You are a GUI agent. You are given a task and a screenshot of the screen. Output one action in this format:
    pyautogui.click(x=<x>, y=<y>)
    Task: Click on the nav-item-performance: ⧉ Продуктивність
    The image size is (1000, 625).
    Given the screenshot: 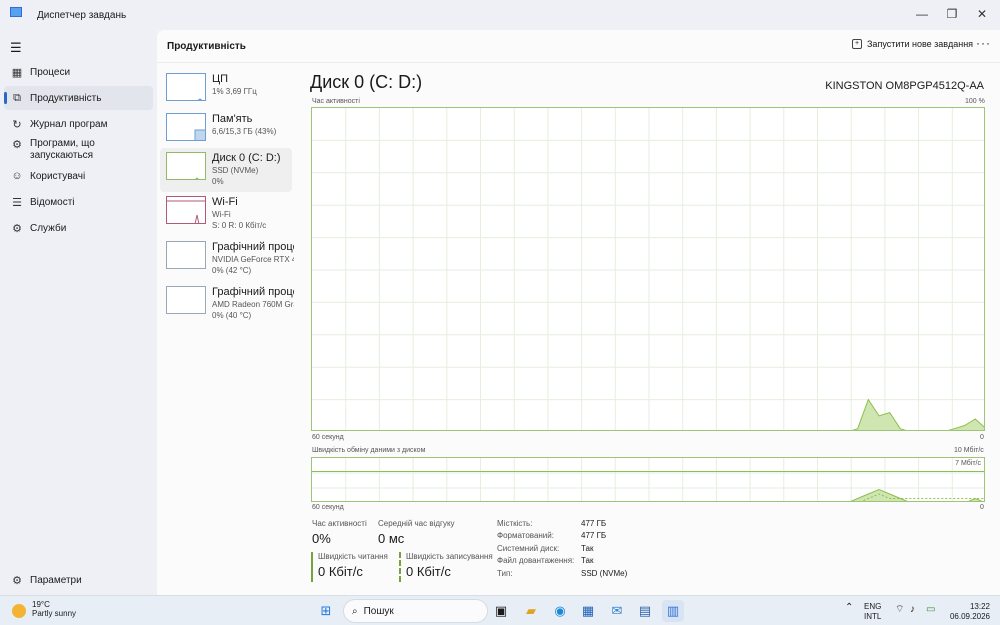 What is the action you would take?
    pyautogui.click(x=78, y=98)
    